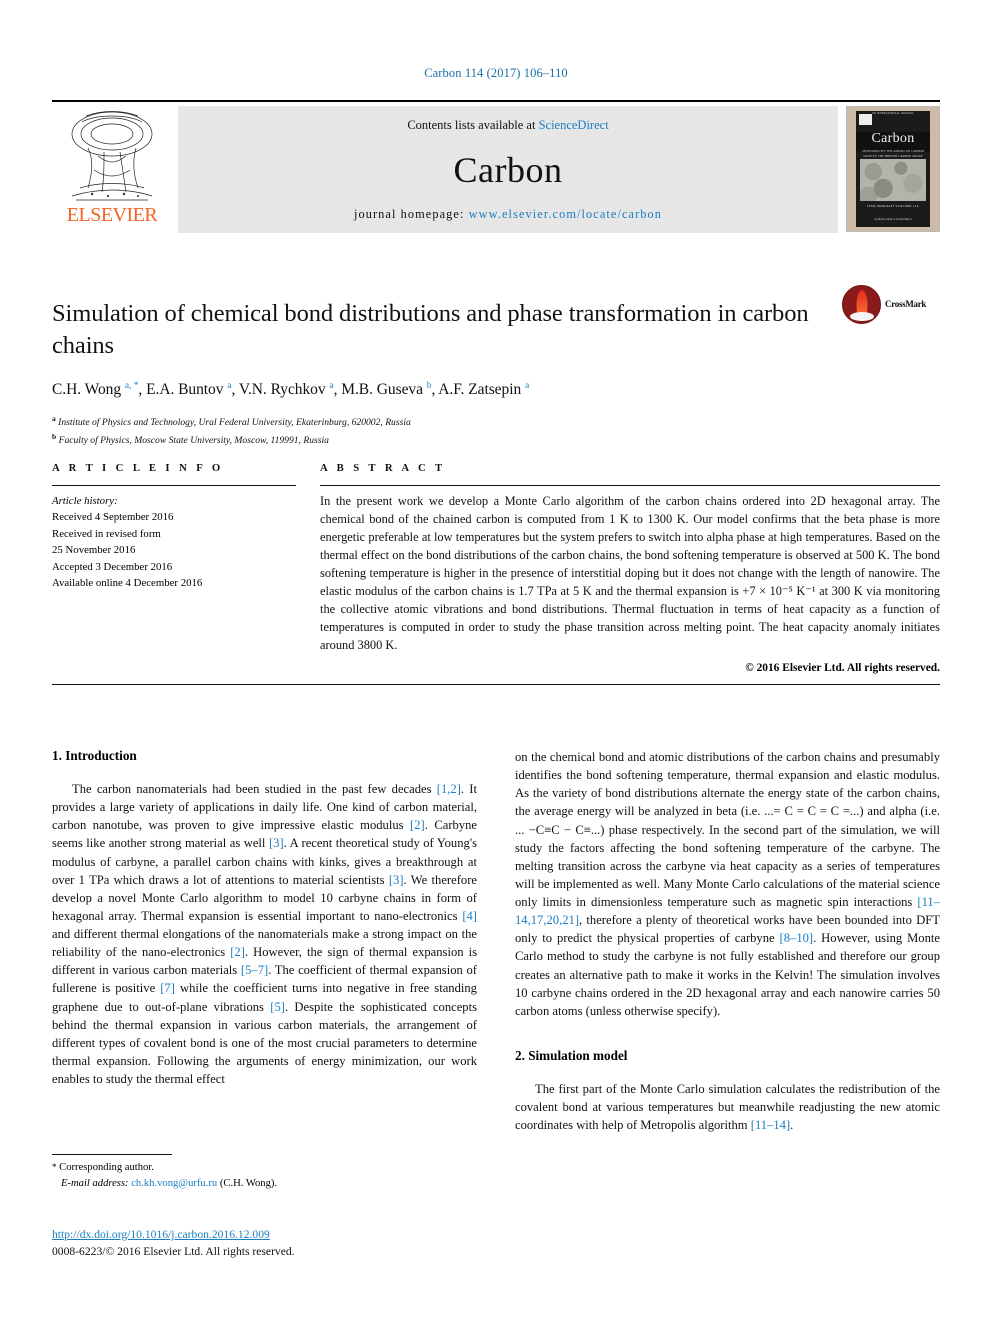 Image resolution: width=992 pixels, height=1323 pixels. What do you see at coordinates (94, 755) in the screenshot?
I see `section-heading-introduction: 1. Introduction` at bounding box center [94, 755].